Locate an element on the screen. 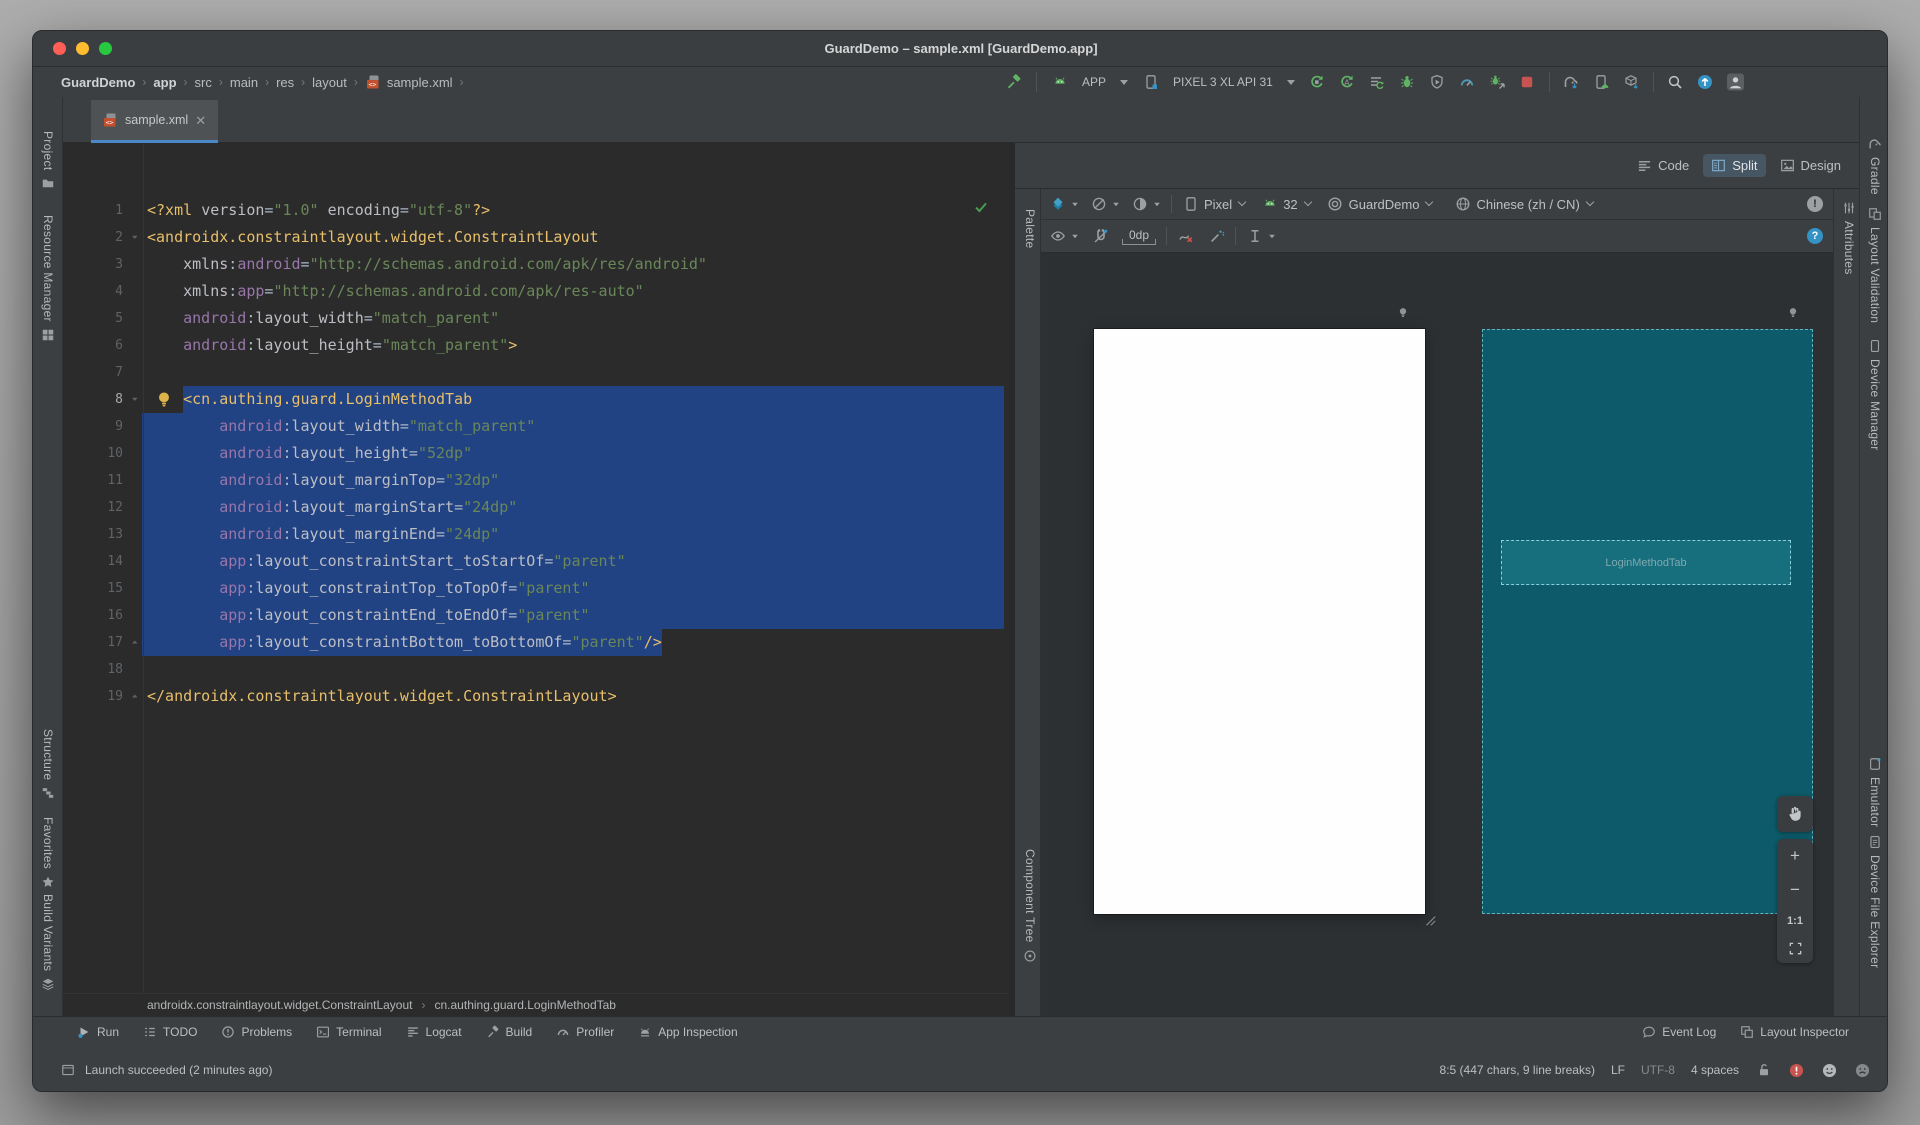 The height and width of the screenshot is (1125, 1920). toolwindow-button-profiler: Profiler is located at coordinates (585, 1032).